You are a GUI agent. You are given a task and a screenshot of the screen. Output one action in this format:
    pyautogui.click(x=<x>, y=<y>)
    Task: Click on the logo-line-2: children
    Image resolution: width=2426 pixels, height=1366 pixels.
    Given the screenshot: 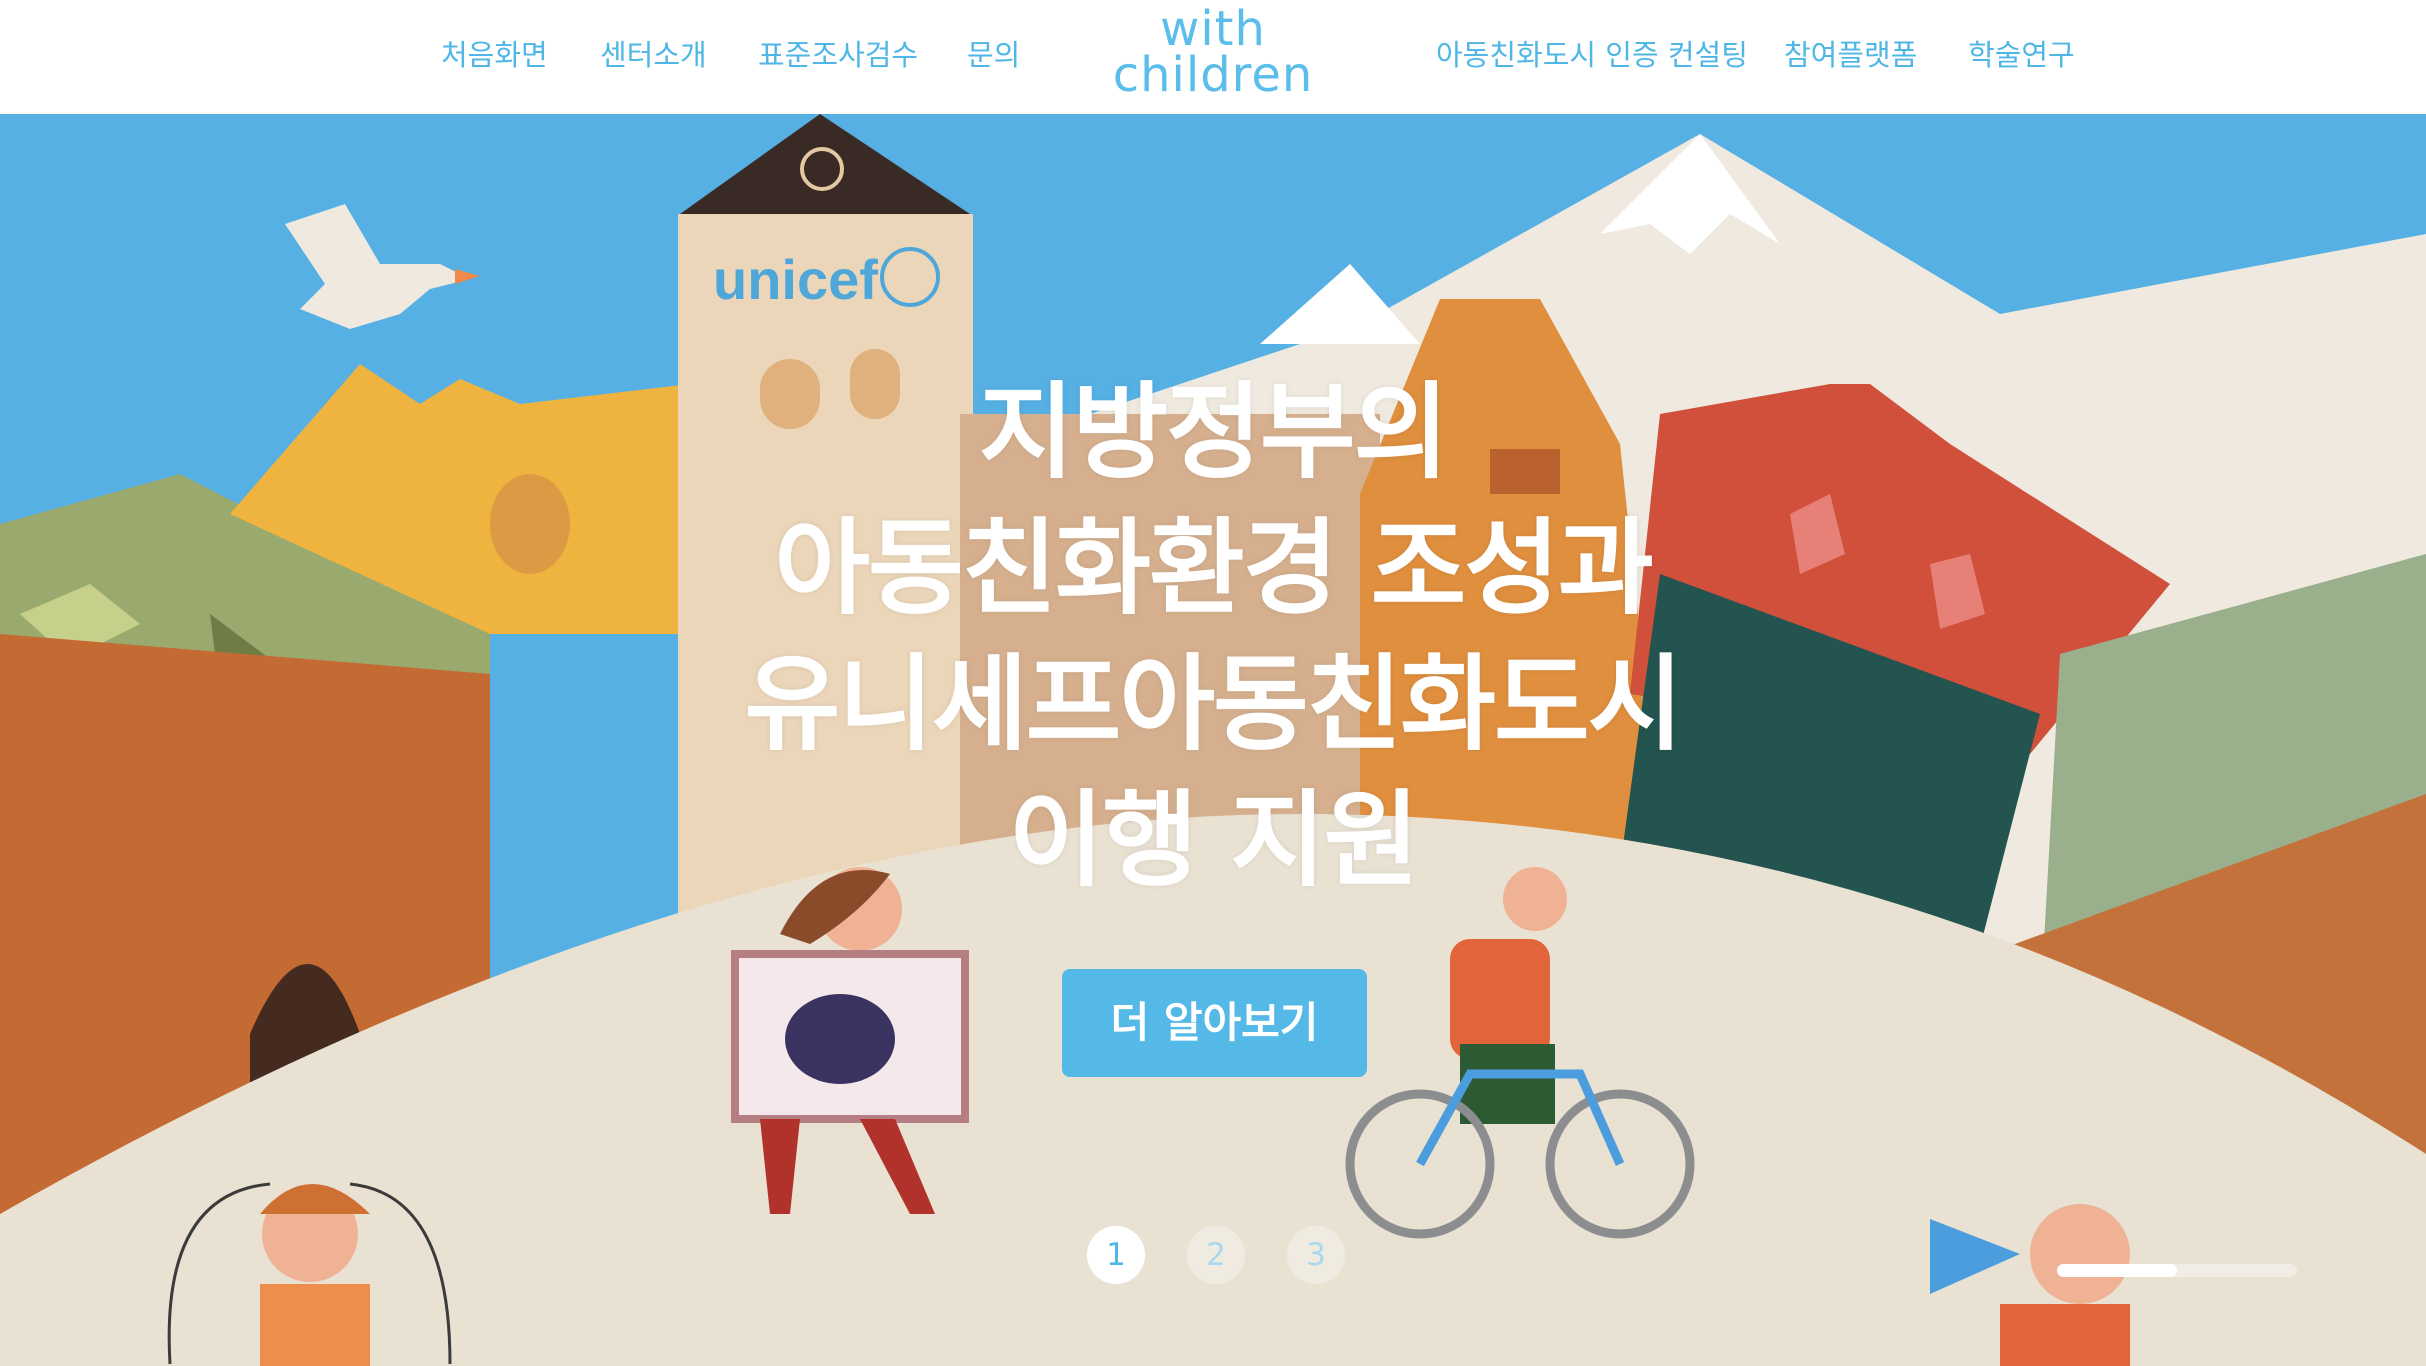 What is the action you would take?
    pyautogui.click(x=1213, y=75)
    